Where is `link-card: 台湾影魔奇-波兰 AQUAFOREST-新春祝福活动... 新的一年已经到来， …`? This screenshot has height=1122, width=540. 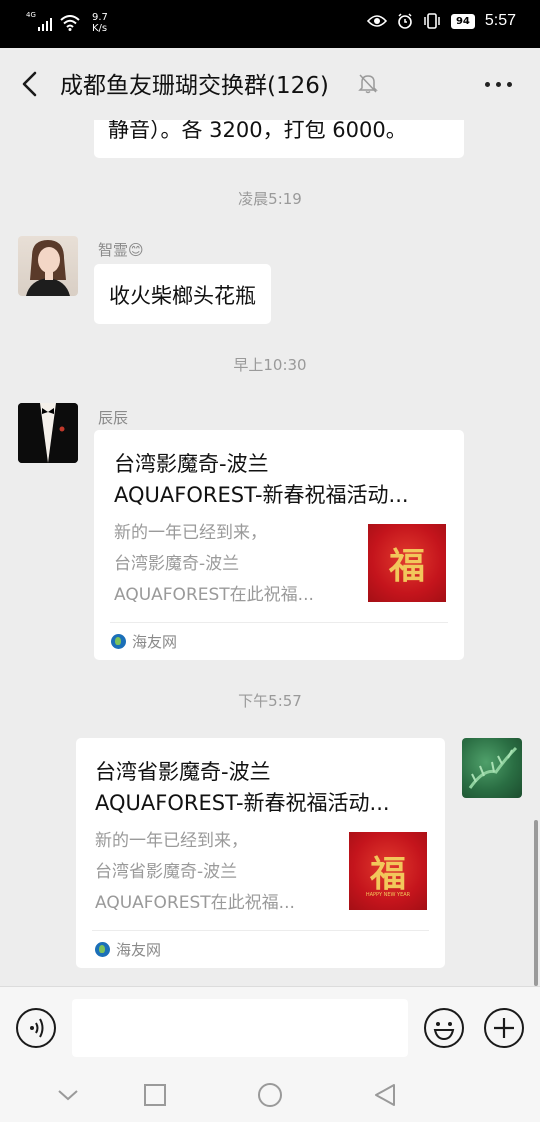 link-card: 台湾影魔奇-波兰 AQUAFOREST-新春祝福活动... 新的一年已经到来， … is located at coordinates (279, 545).